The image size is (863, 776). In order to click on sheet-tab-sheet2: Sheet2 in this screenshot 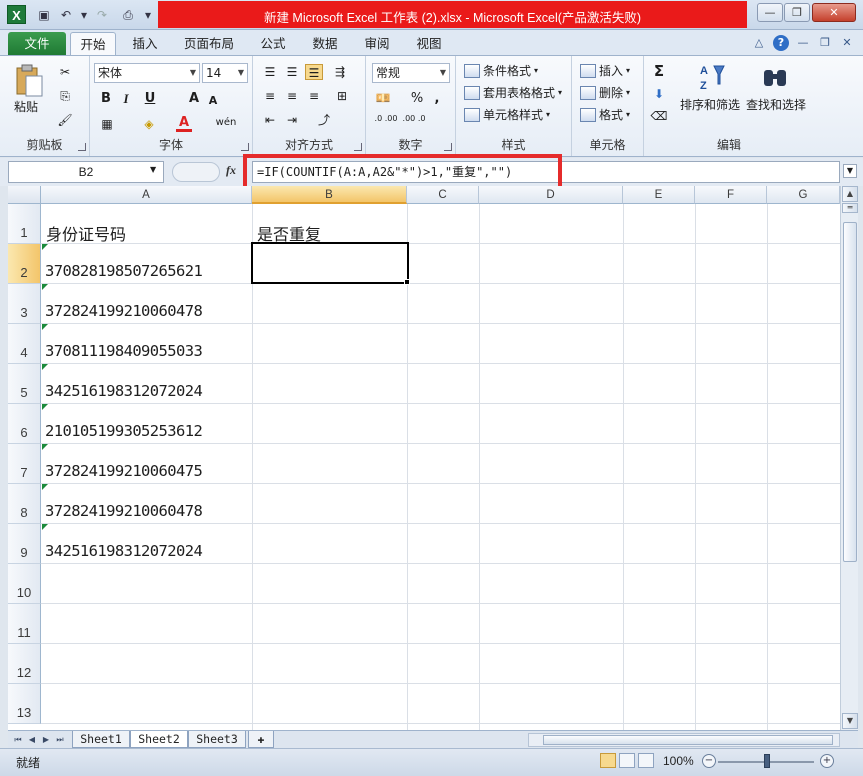, I will do `click(159, 739)`.